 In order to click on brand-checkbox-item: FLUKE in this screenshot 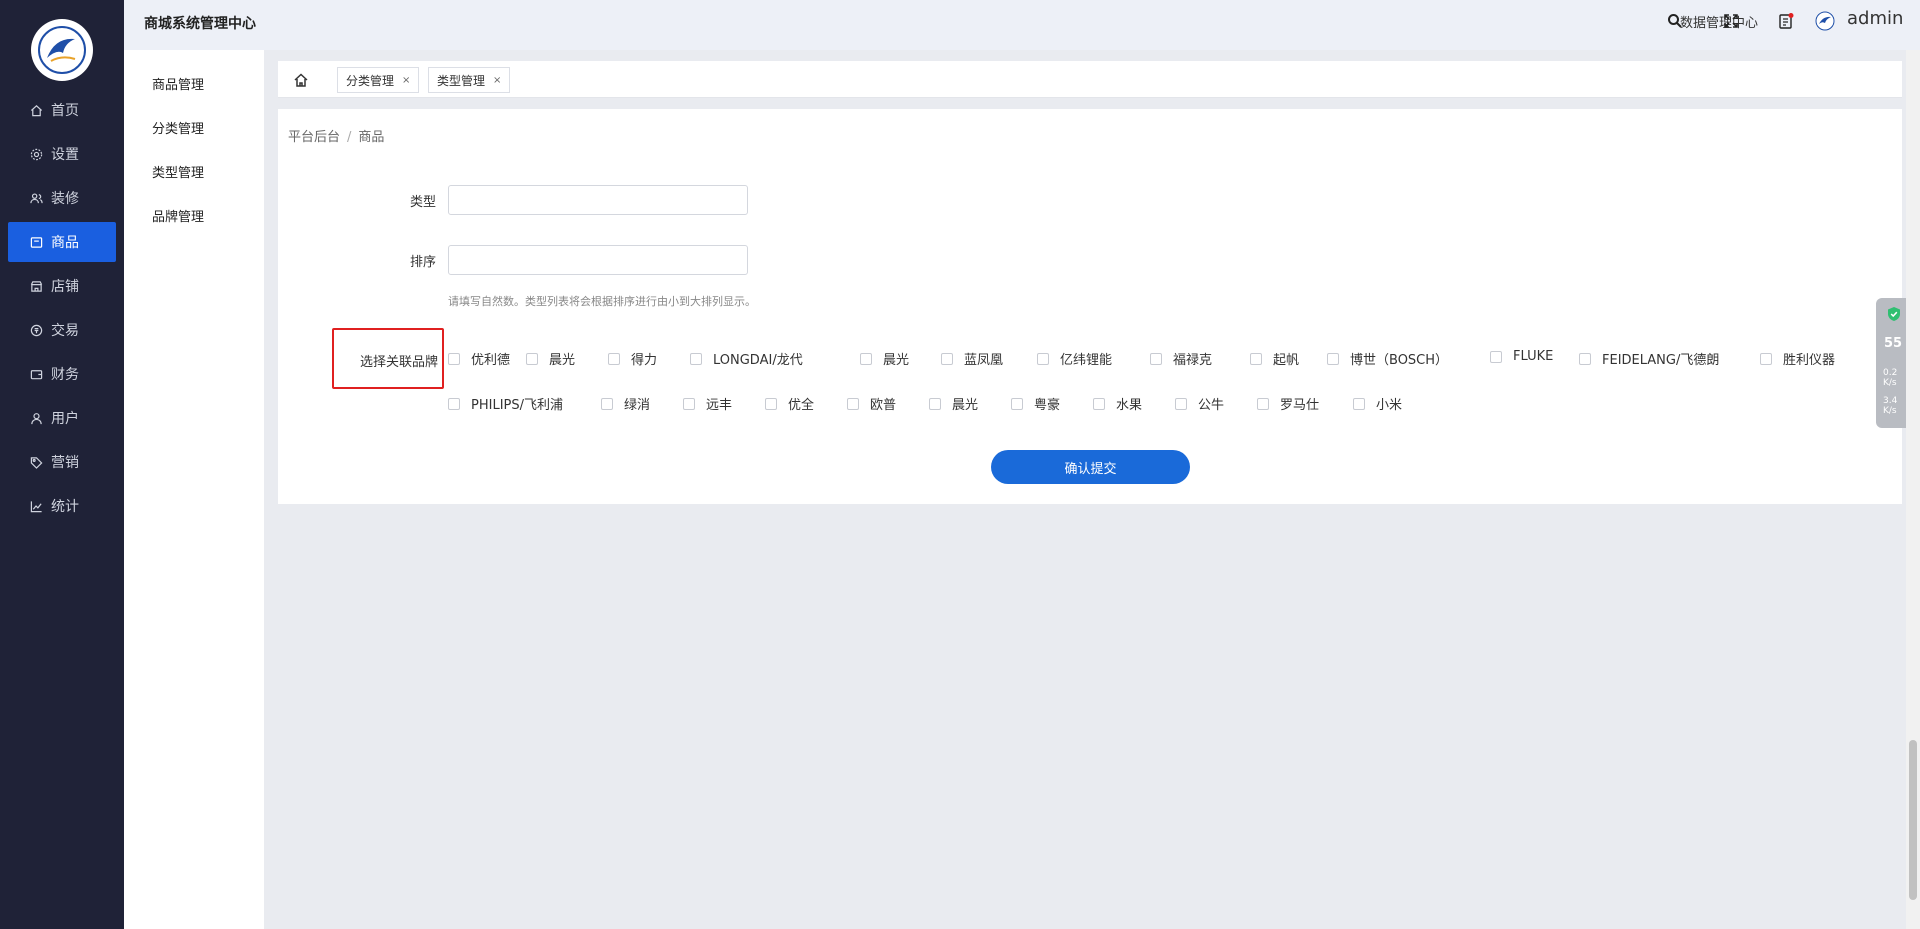, I will do `click(1521, 356)`.